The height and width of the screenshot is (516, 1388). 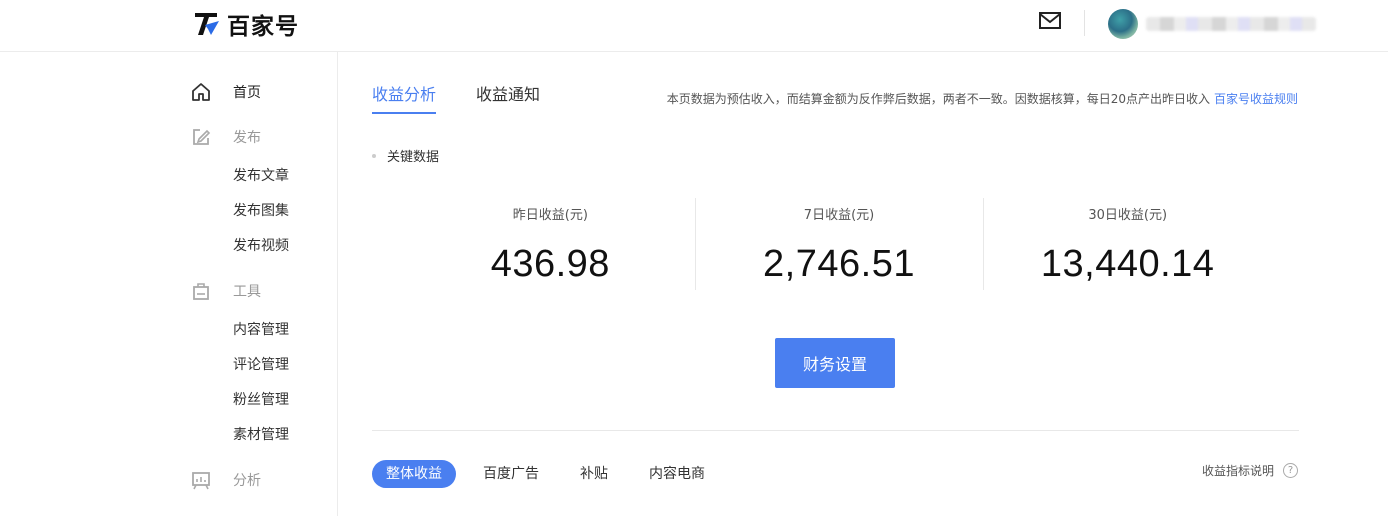 I want to click on logo: 百家号, so click(x=246, y=24).